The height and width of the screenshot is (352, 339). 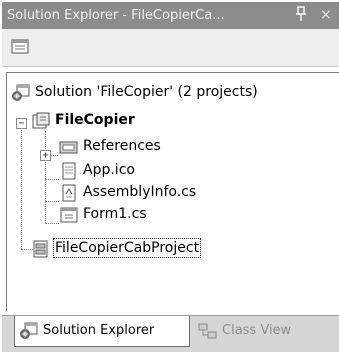 I want to click on form1-label: Form1.cs, so click(x=115, y=214).